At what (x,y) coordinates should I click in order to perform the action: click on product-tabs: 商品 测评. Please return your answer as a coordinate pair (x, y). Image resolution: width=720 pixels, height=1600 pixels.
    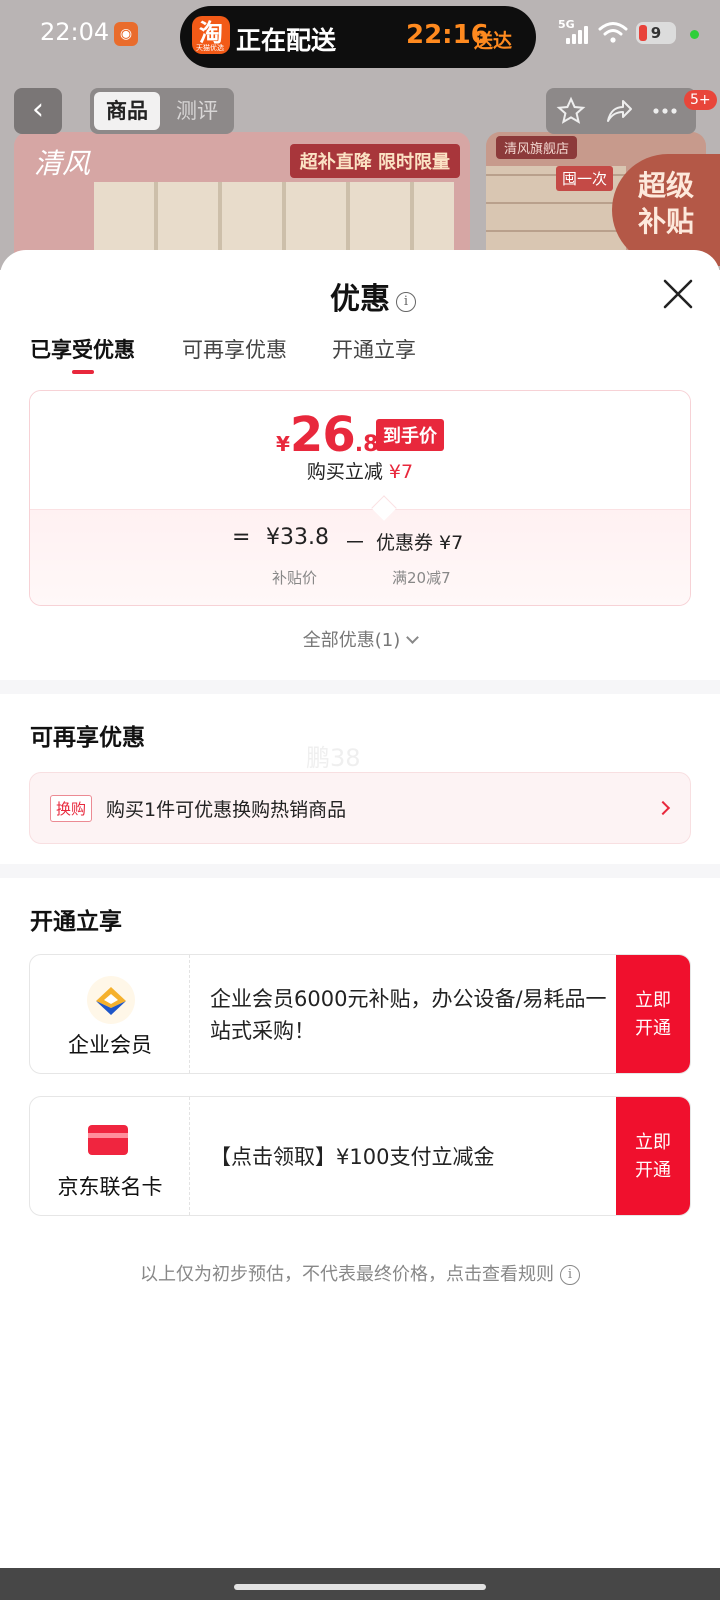
    Looking at the image, I should click on (162, 111).